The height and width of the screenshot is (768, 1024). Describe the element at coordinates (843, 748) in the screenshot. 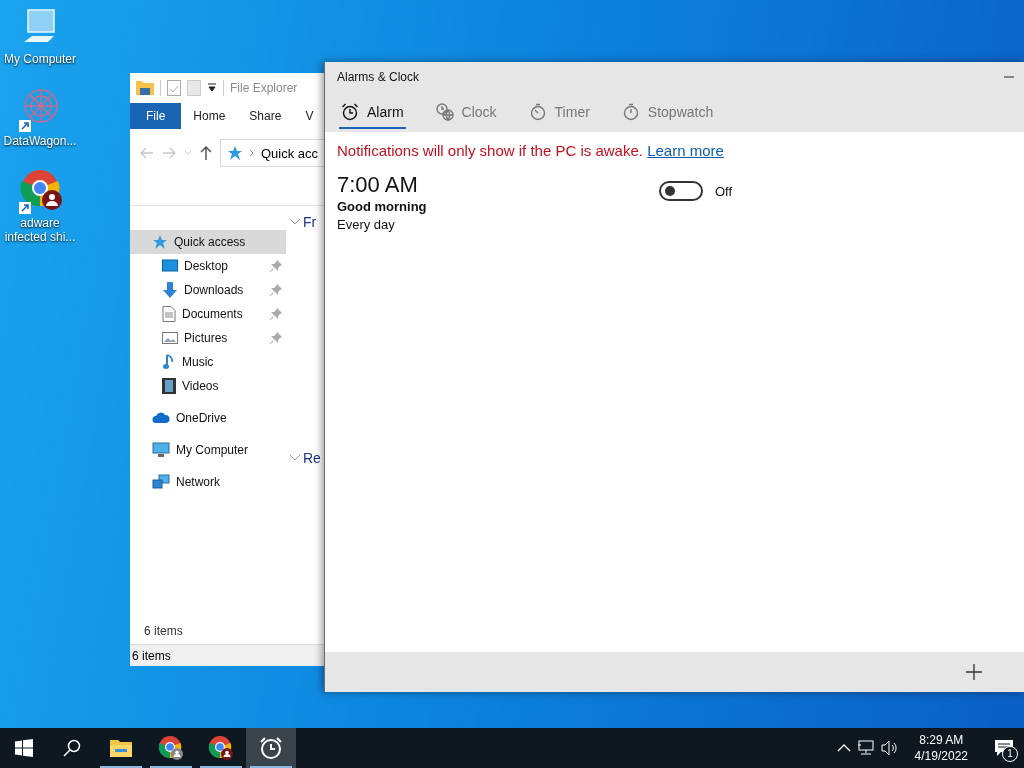

I see `chevron-up-icon` at that location.